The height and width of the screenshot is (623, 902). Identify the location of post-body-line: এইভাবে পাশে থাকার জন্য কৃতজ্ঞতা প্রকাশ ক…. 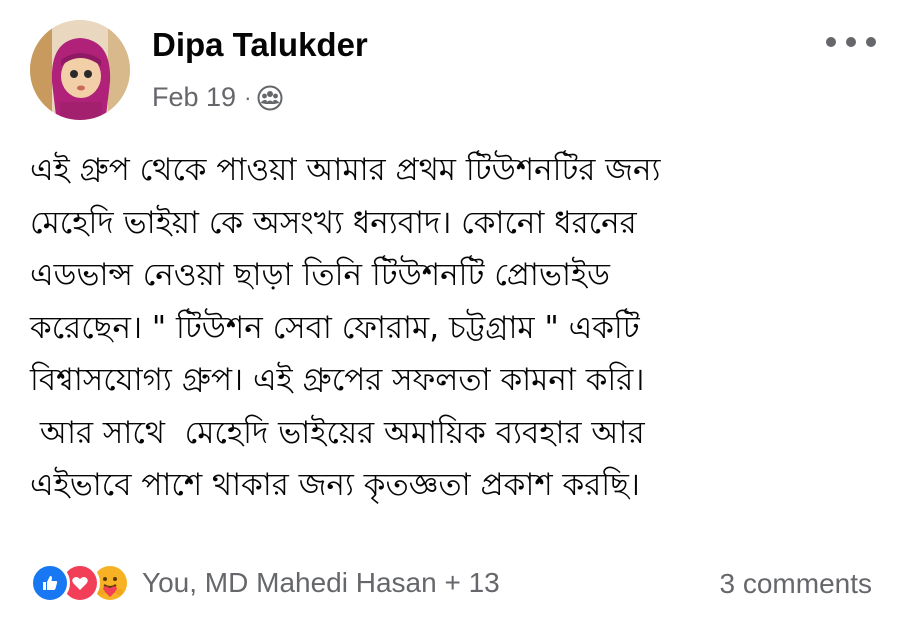
(335, 485).